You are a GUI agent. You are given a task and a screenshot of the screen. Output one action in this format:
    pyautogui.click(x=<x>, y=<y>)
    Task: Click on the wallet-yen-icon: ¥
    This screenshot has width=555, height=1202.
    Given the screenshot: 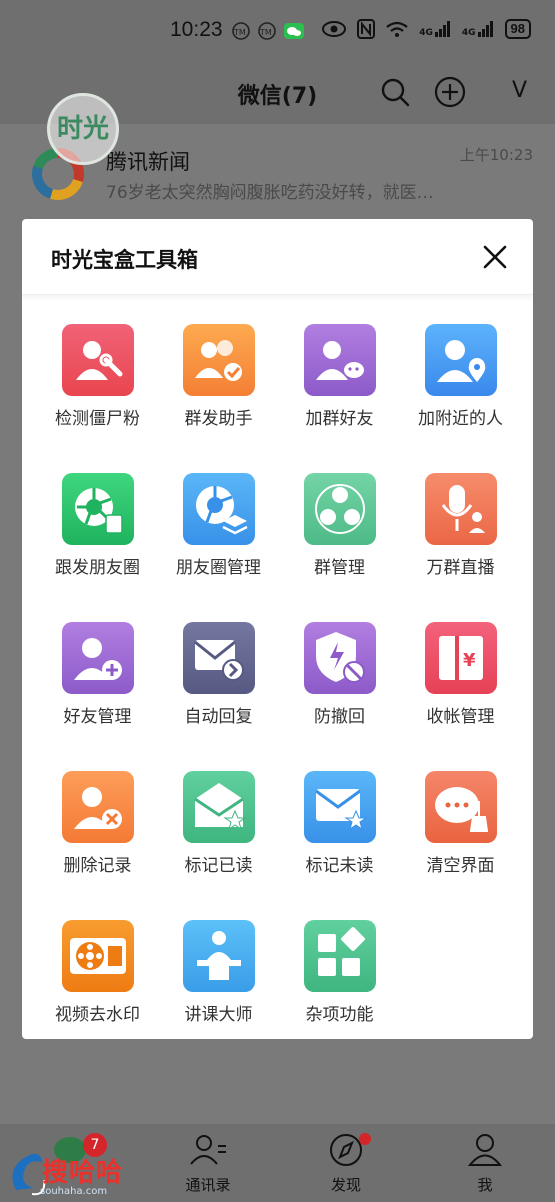 What is the action you would take?
    pyautogui.click(x=460, y=658)
    